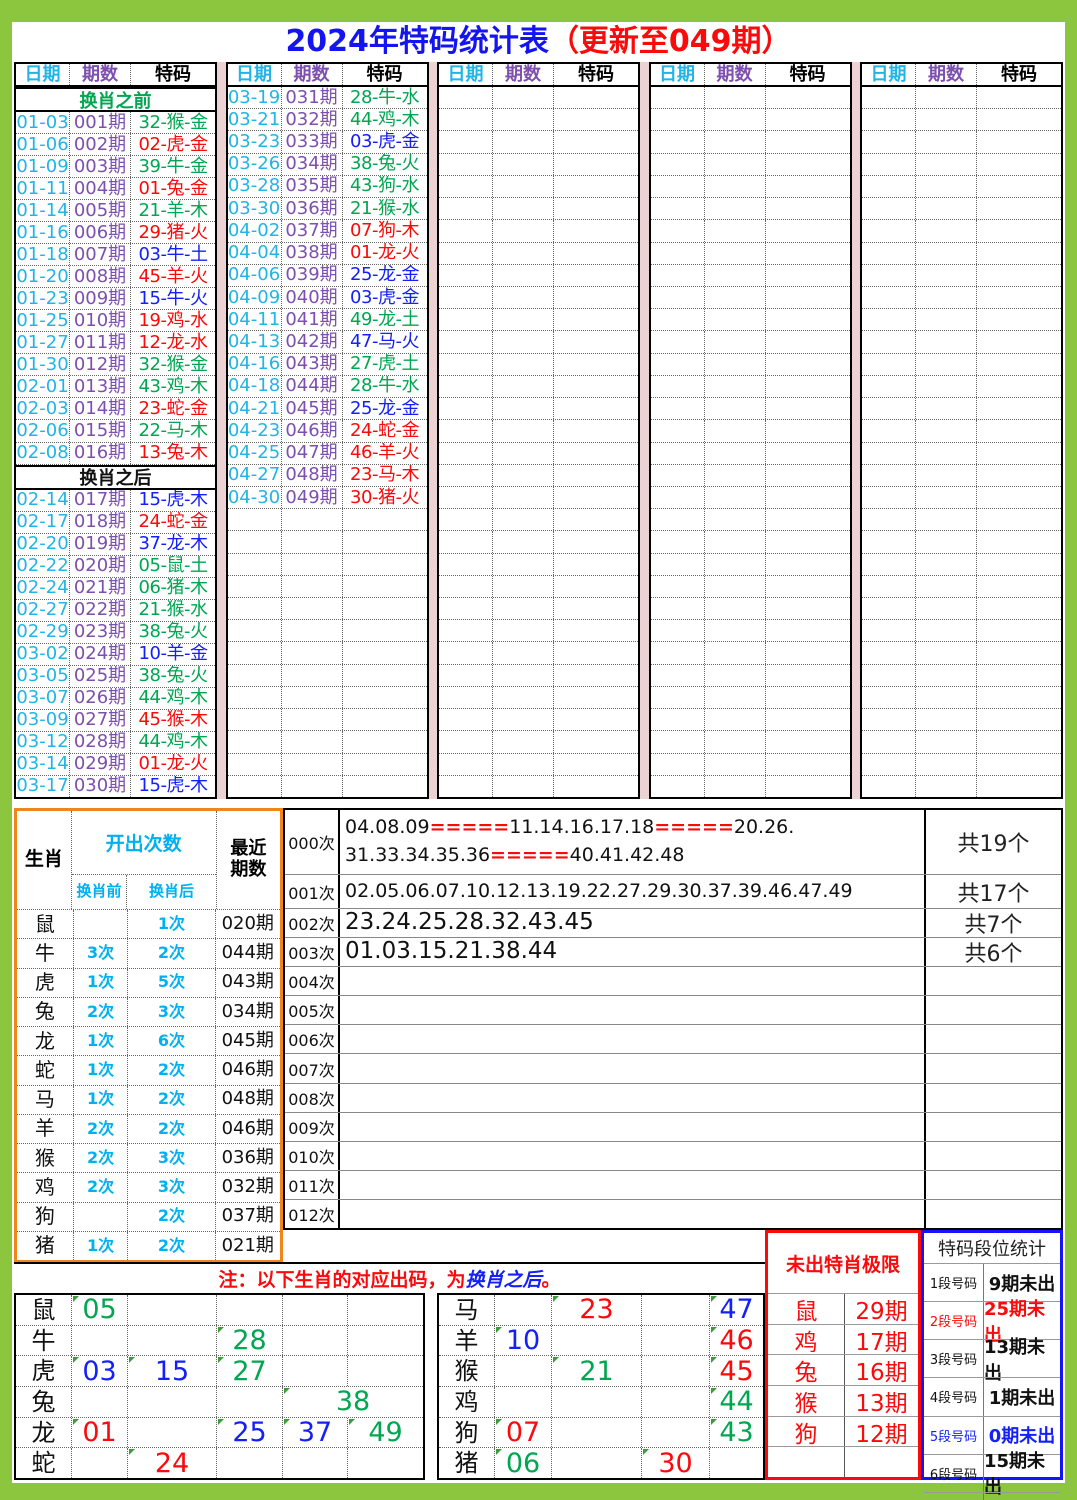 The height and width of the screenshot is (1500, 1077). I want to click on occurrence-count-label: 002次, so click(312, 923).